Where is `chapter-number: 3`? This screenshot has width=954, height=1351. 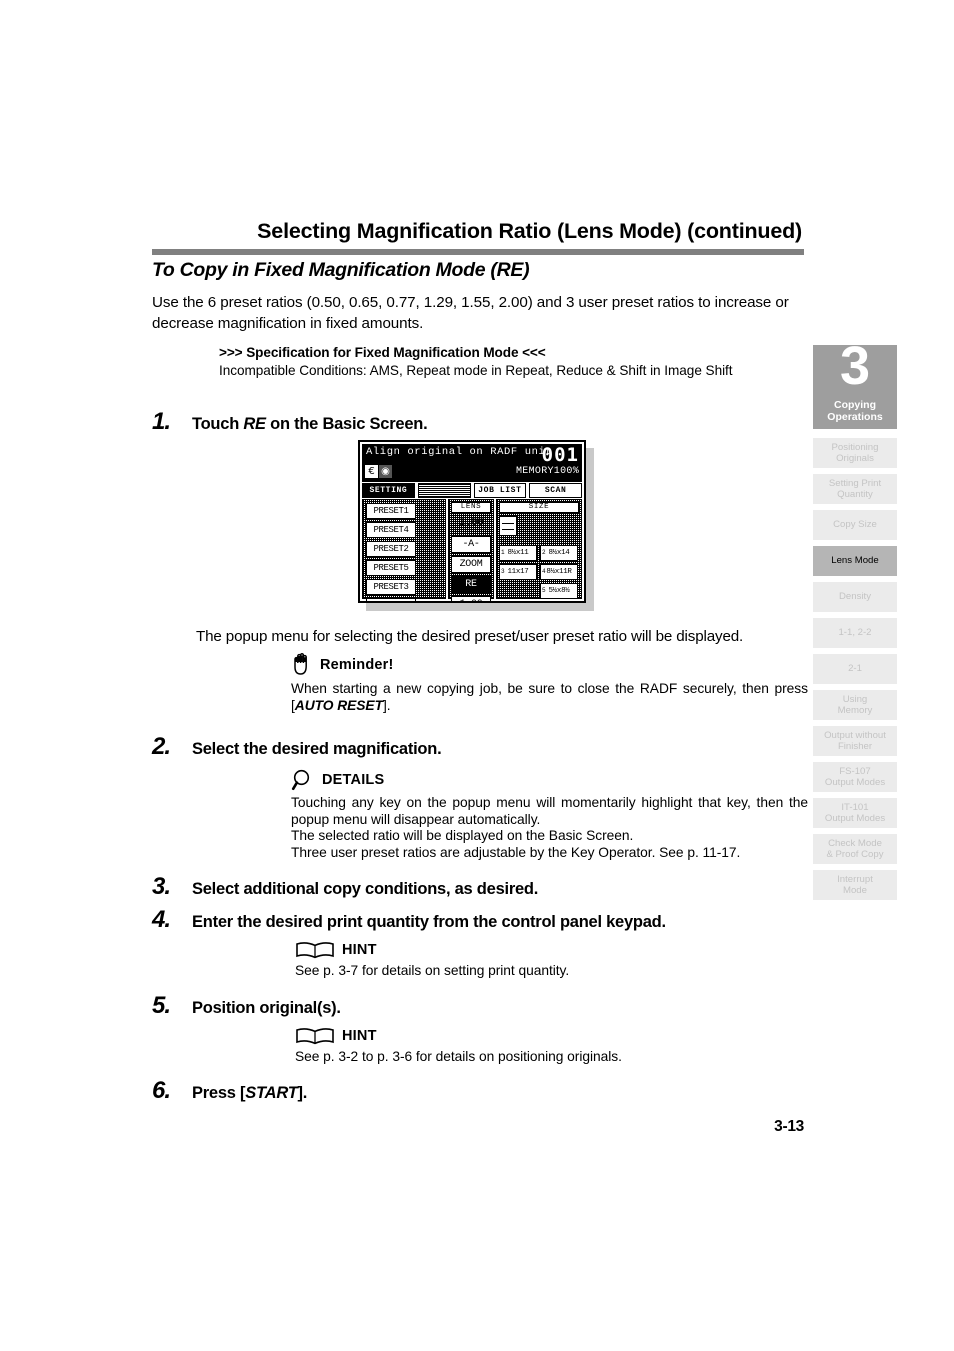 chapter-number: 3 is located at coordinates (855, 366).